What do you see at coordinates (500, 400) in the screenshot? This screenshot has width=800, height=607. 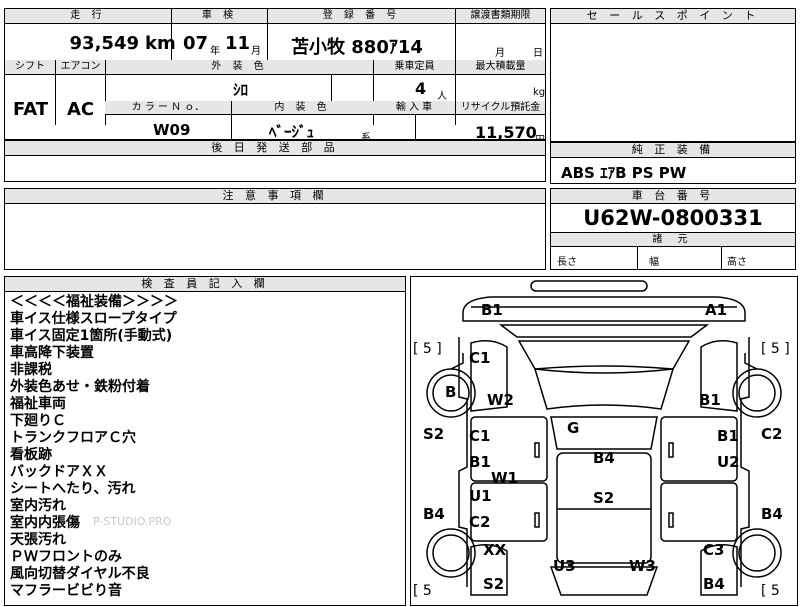 I see `damage-mark: W2` at bounding box center [500, 400].